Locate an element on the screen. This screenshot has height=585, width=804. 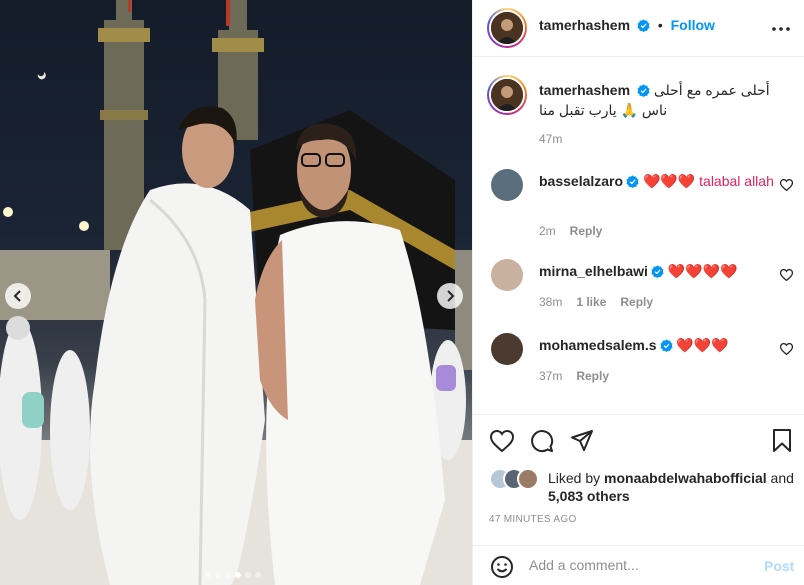
save-button is located at coordinates (782, 441).